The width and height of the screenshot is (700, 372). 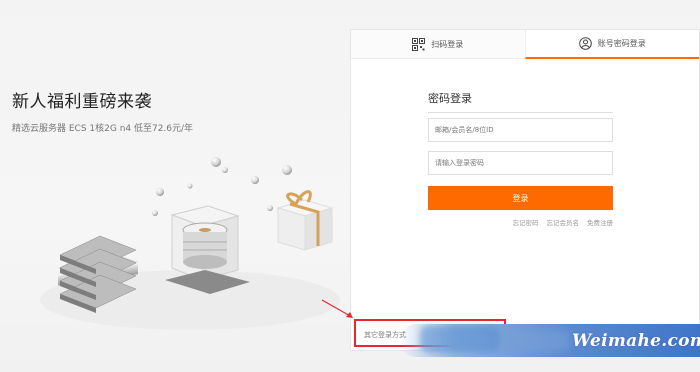 What do you see at coordinates (82, 102) in the screenshot?
I see `promo-title: 新人福利重磅来袭` at bounding box center [82, 102].